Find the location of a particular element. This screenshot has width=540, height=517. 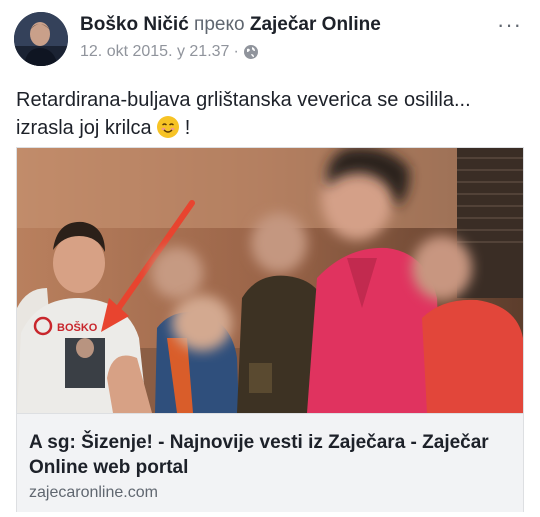

author-name: Boško Ničić is located at coordinates (134, 24).